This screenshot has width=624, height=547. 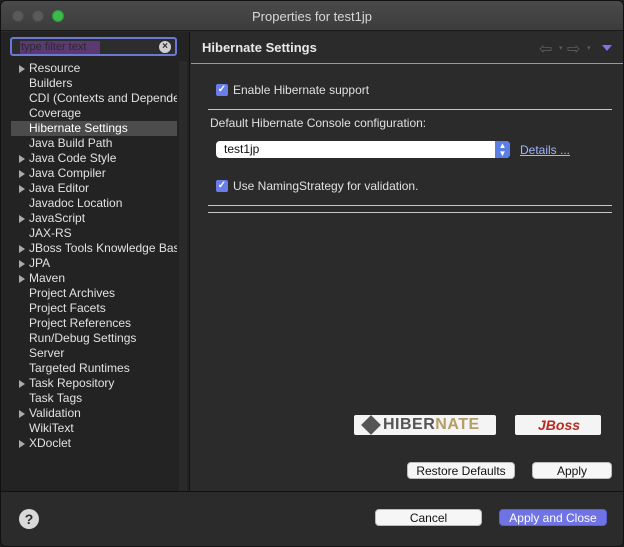 I want to click on forward-arrow-icon: ⇨, so click(x=573, y=49).